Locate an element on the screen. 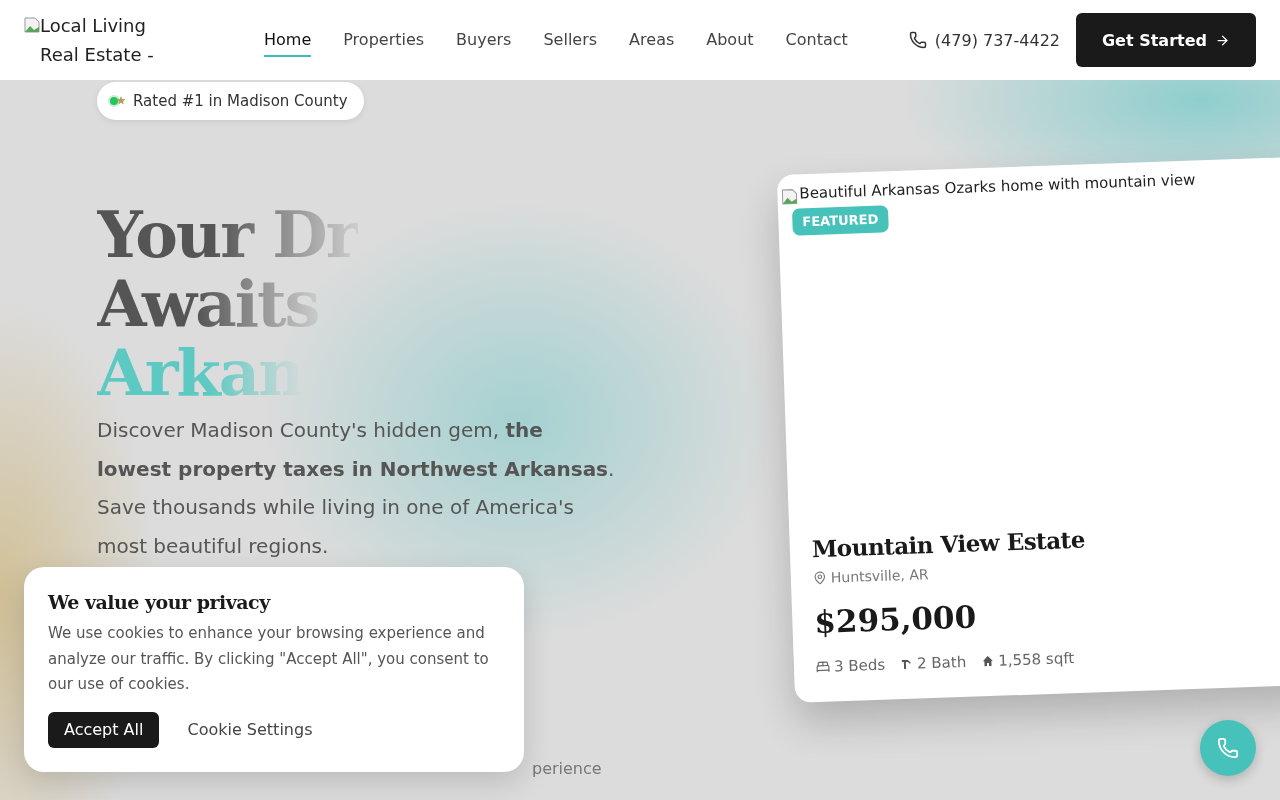 The height and width of the screenshot is (800, 1280). nav-link: Sellers is located at coordinates (570, 40).